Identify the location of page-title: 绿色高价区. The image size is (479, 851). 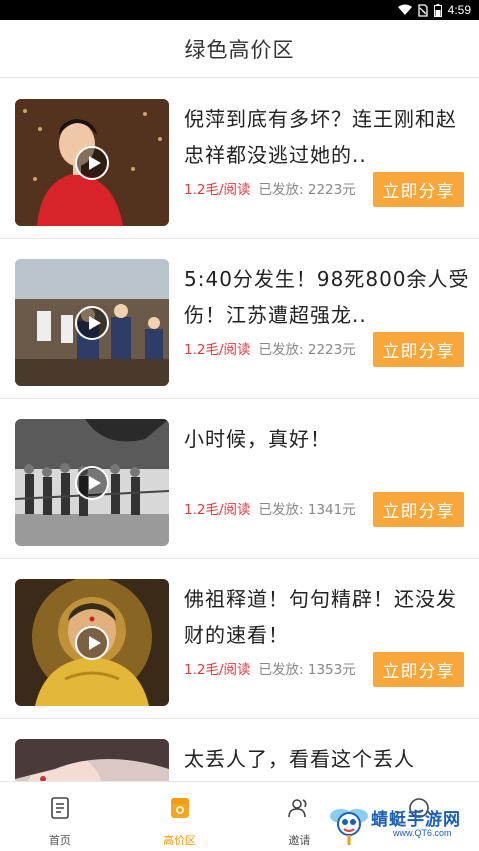
(239, 49).